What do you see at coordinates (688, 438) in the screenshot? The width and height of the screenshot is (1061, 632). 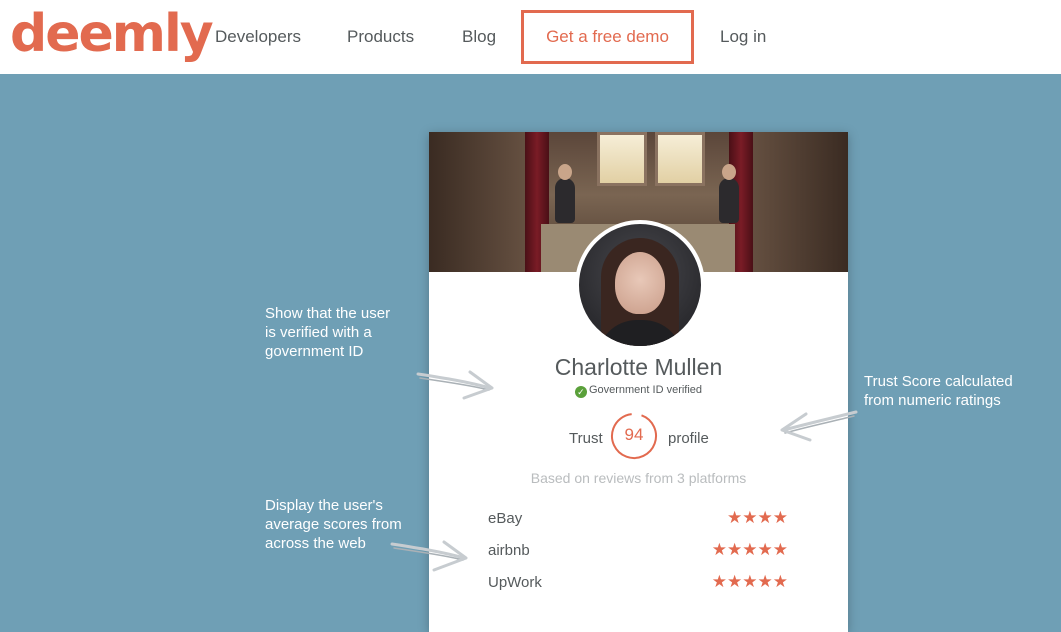 I see `profile-label: profile` at bounding box center [688, 438].